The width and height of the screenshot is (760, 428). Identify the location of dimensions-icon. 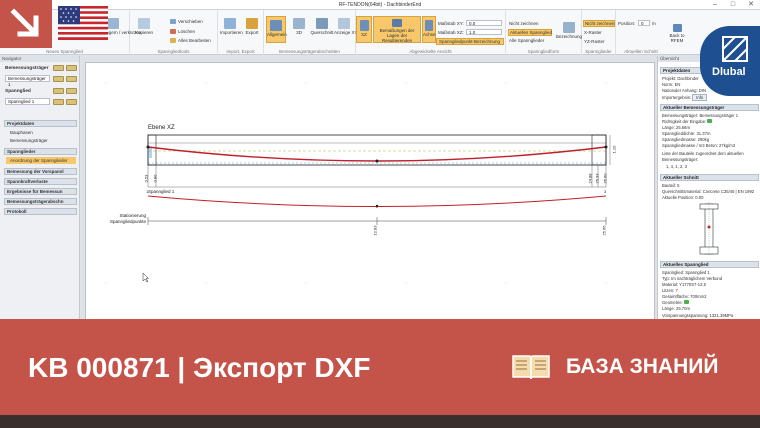
(397, 23).